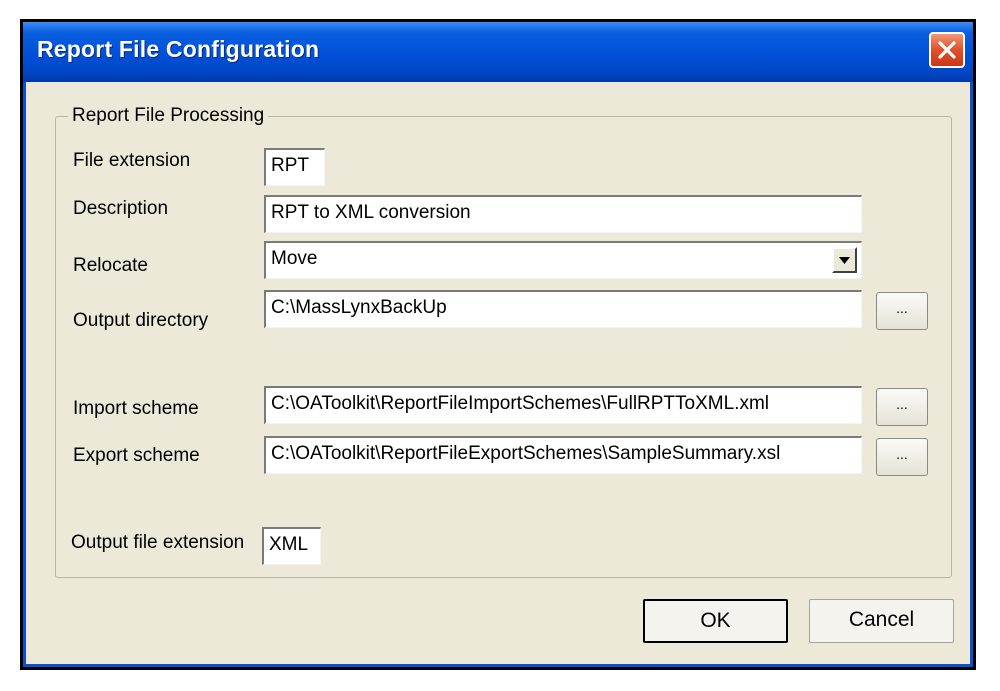 The image size is (1000, 691). I want to click on output-file-extension-label: Output file extension, so click(158, 542).